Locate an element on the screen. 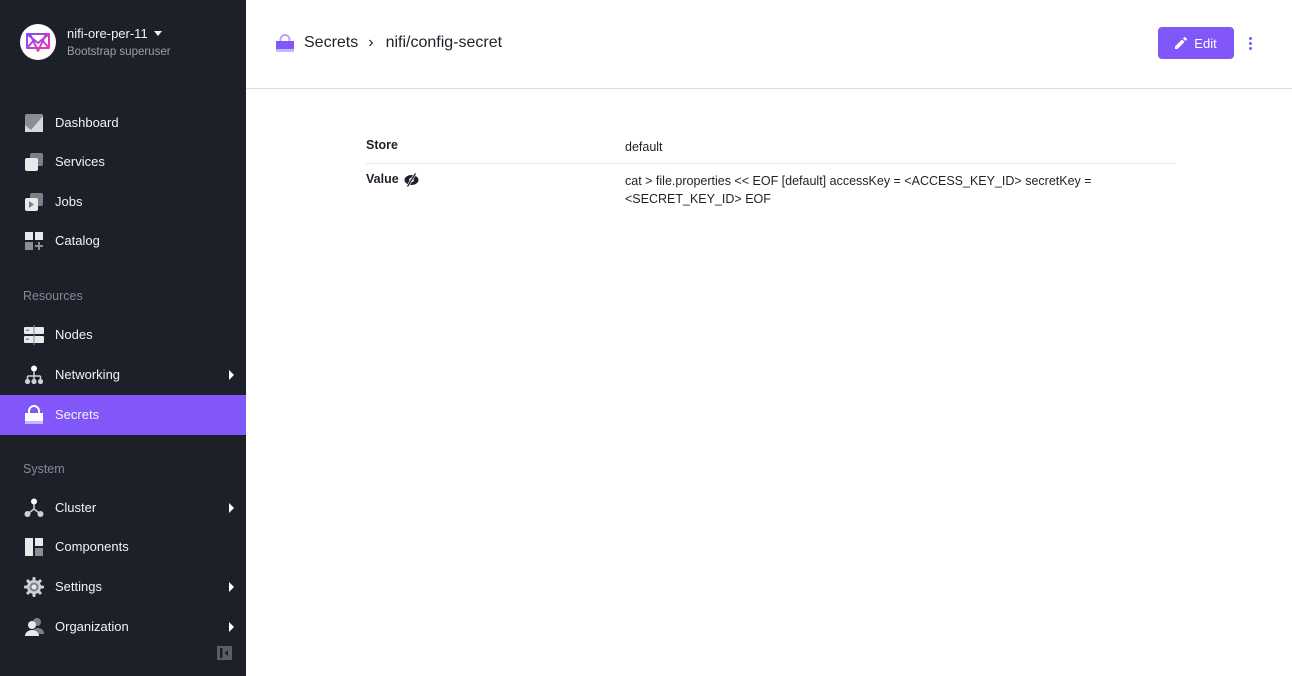  sidebar-item-label: Services is located at coordinates (80, 161).